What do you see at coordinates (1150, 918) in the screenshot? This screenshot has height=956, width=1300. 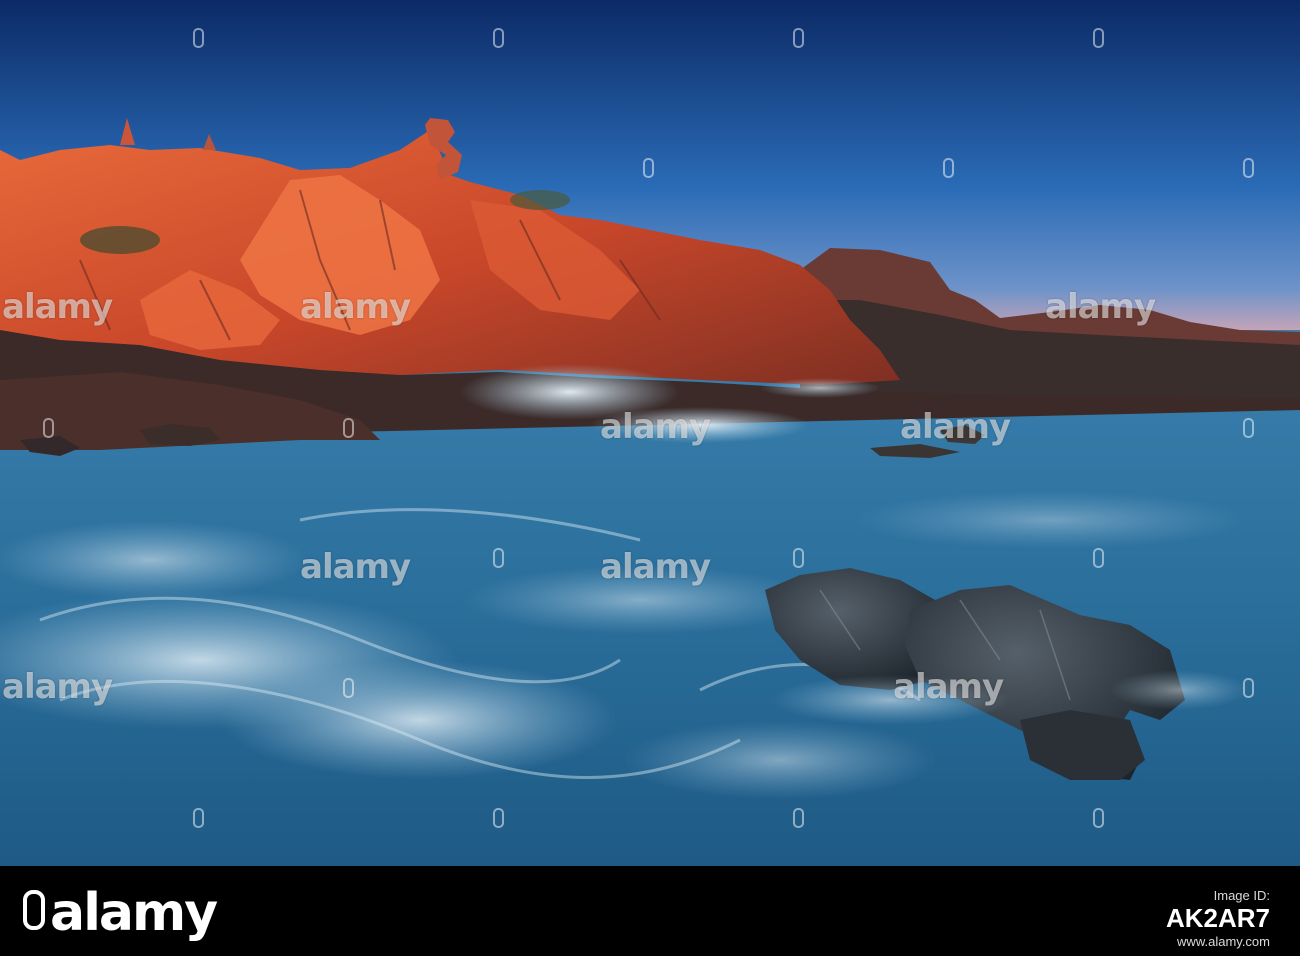 I see `stock-id-block: Image ID: AK2AR7 www.alamy.com` at bounding box center [1150, 918].